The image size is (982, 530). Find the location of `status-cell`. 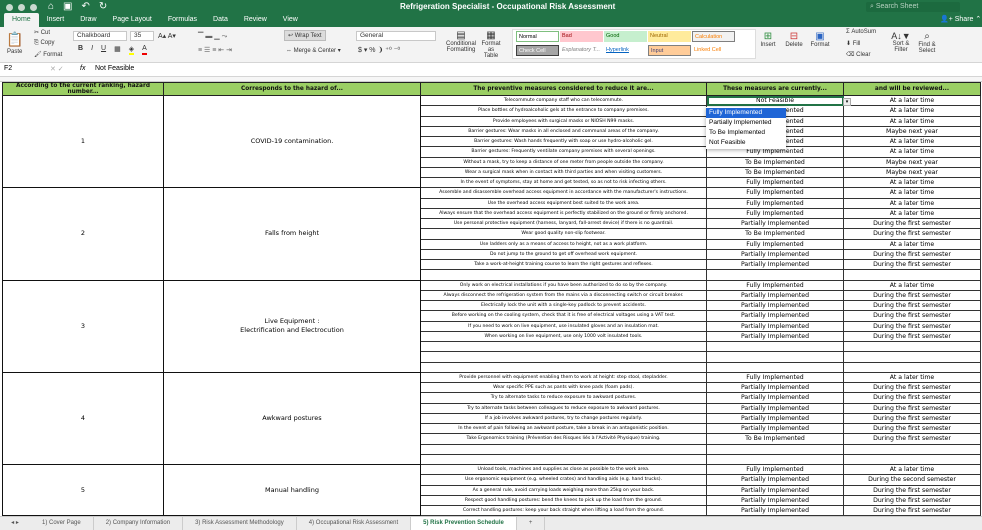

status-cell is located at coordinates (775, 449).